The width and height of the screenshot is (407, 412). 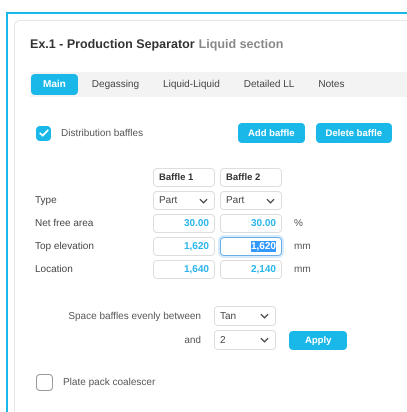 I want to click on select-field: 2, so click(x=245, y=340).